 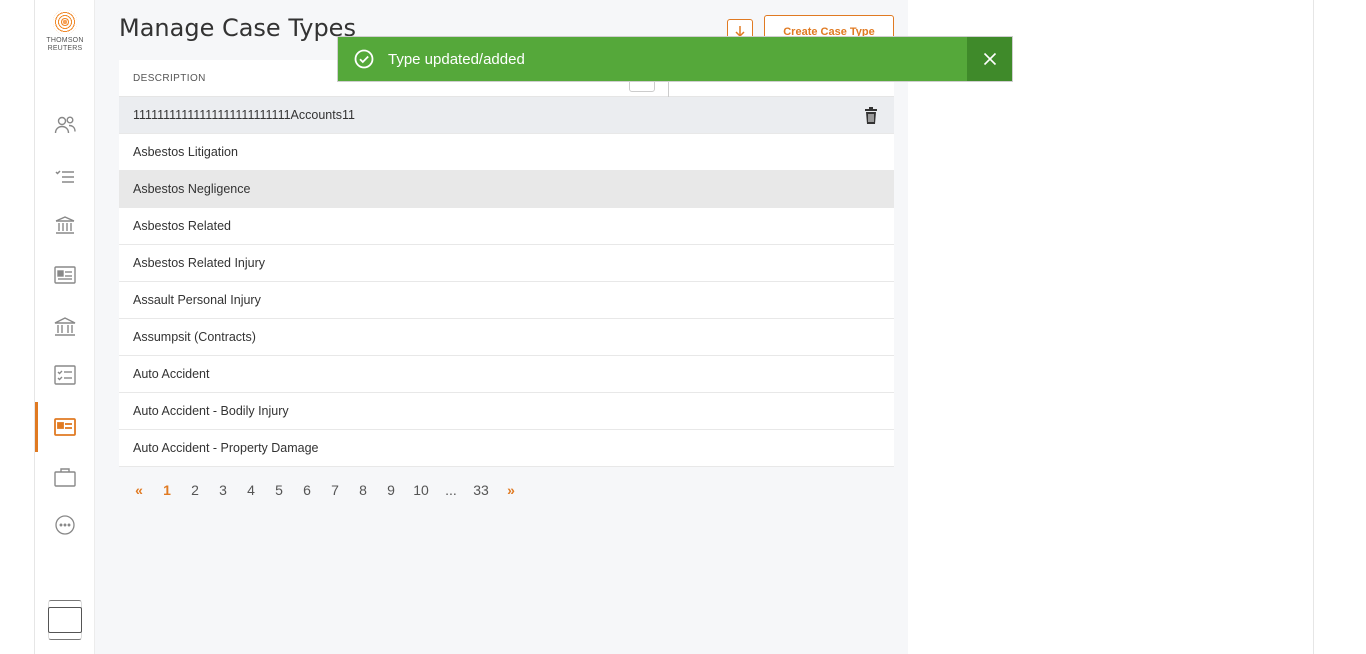 I want to click on people-icon, so click(x=65, y=125).